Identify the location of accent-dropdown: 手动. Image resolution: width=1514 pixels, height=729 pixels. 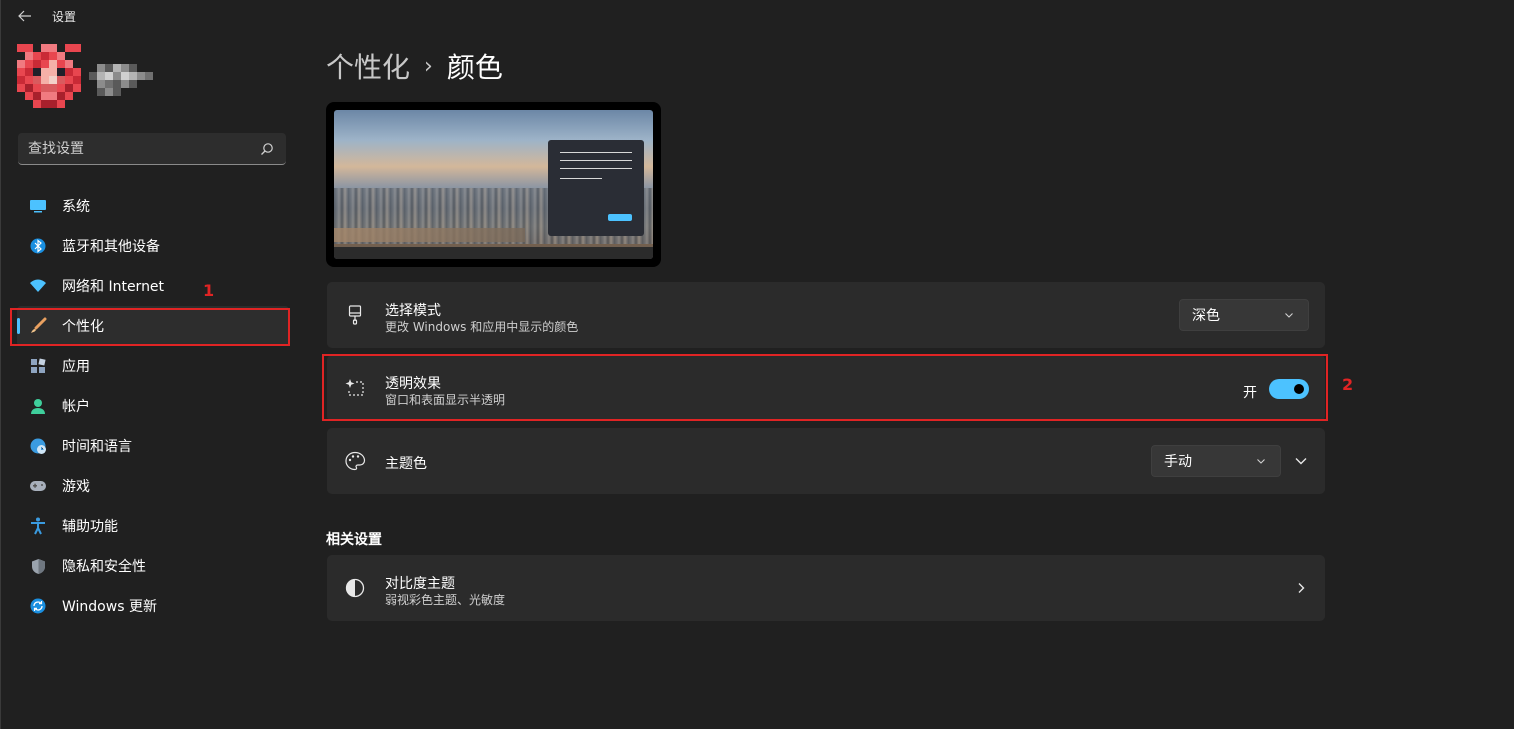
(1216, 461).